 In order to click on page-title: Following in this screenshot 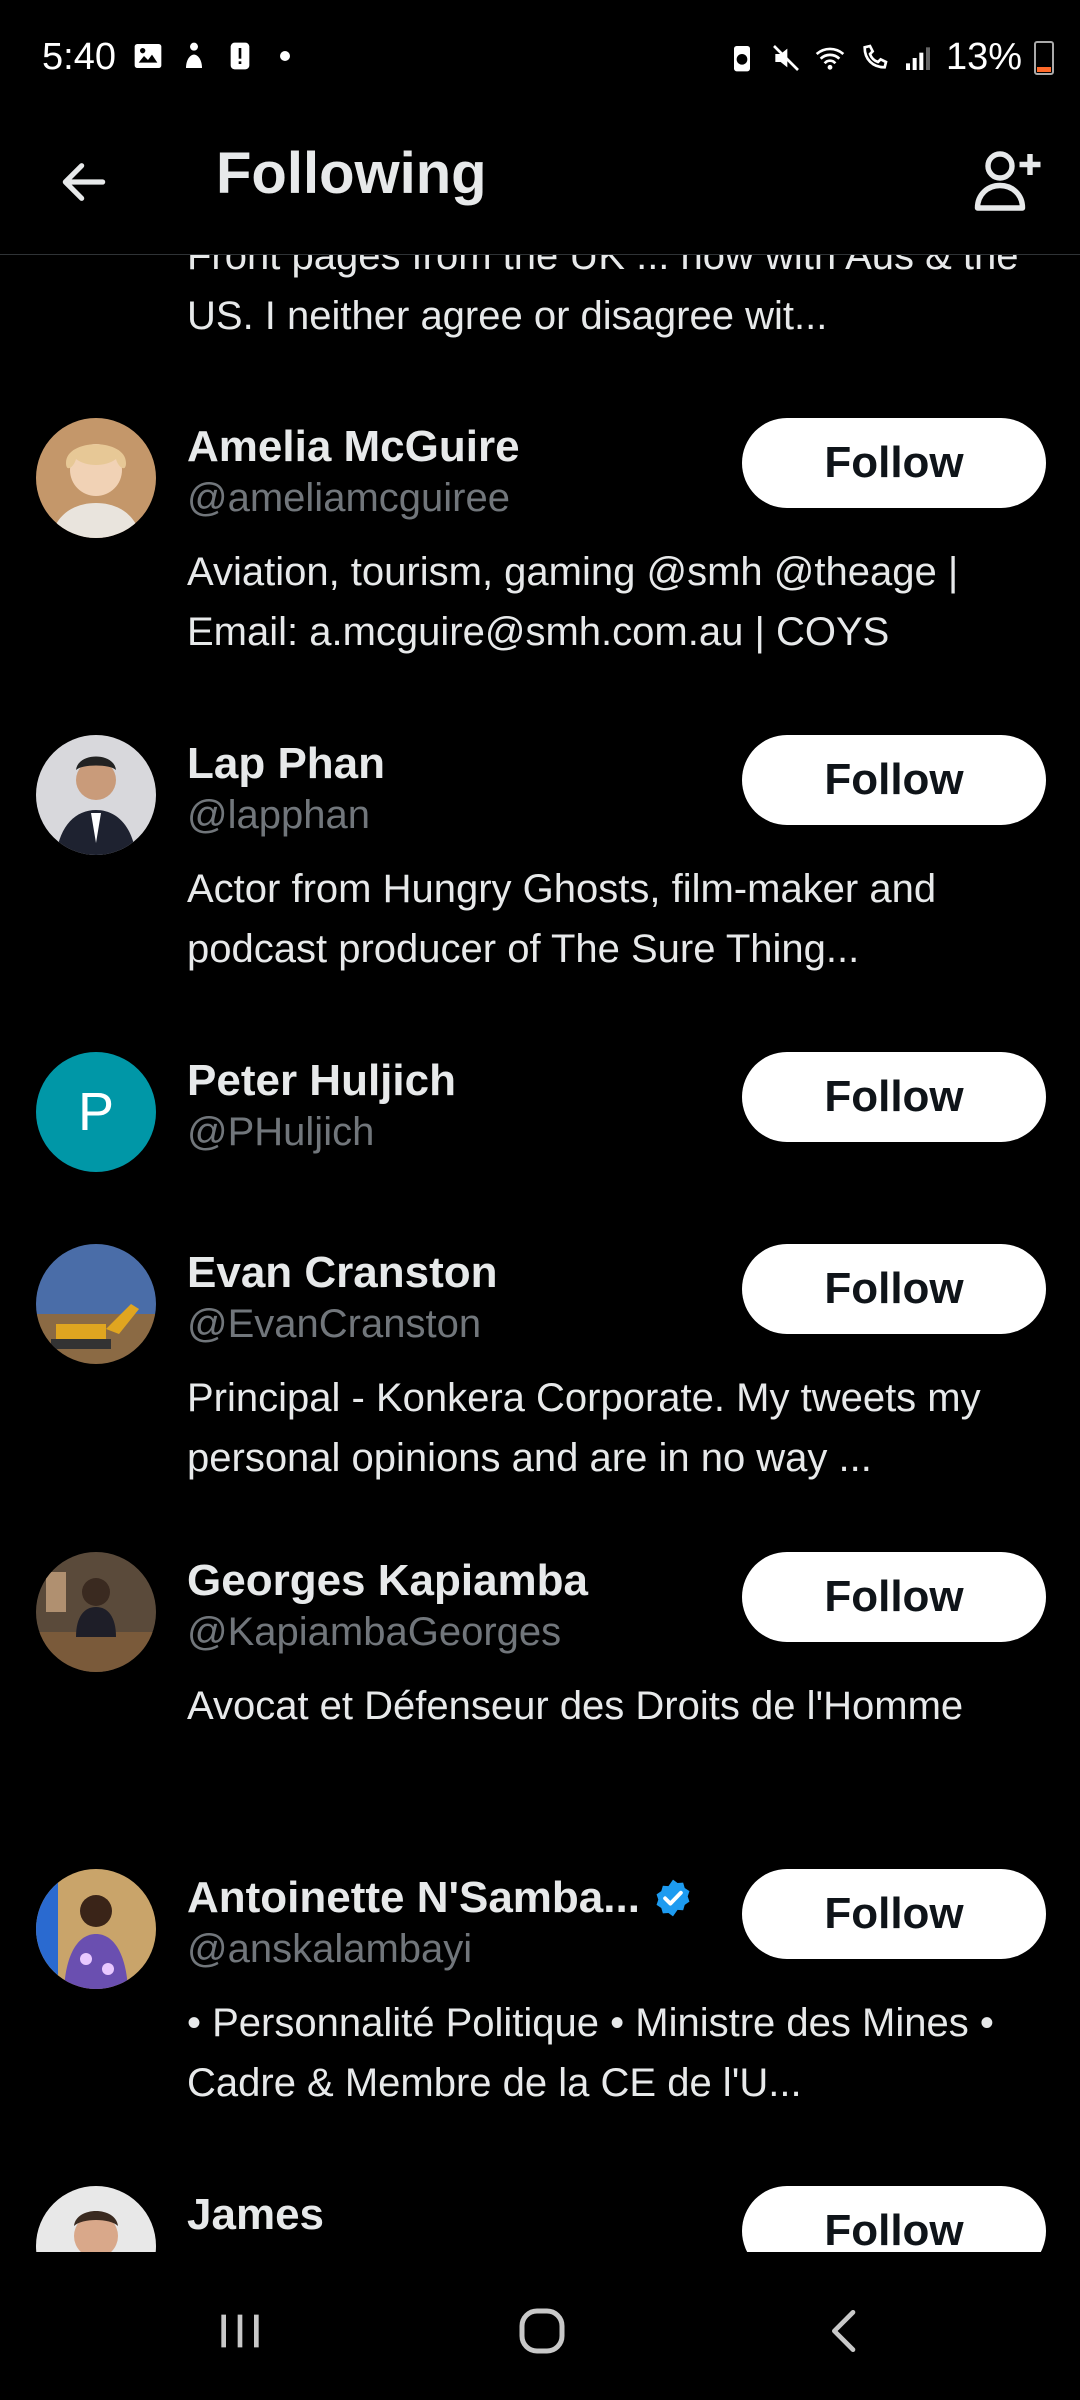, I will do `click(351, 173)`.